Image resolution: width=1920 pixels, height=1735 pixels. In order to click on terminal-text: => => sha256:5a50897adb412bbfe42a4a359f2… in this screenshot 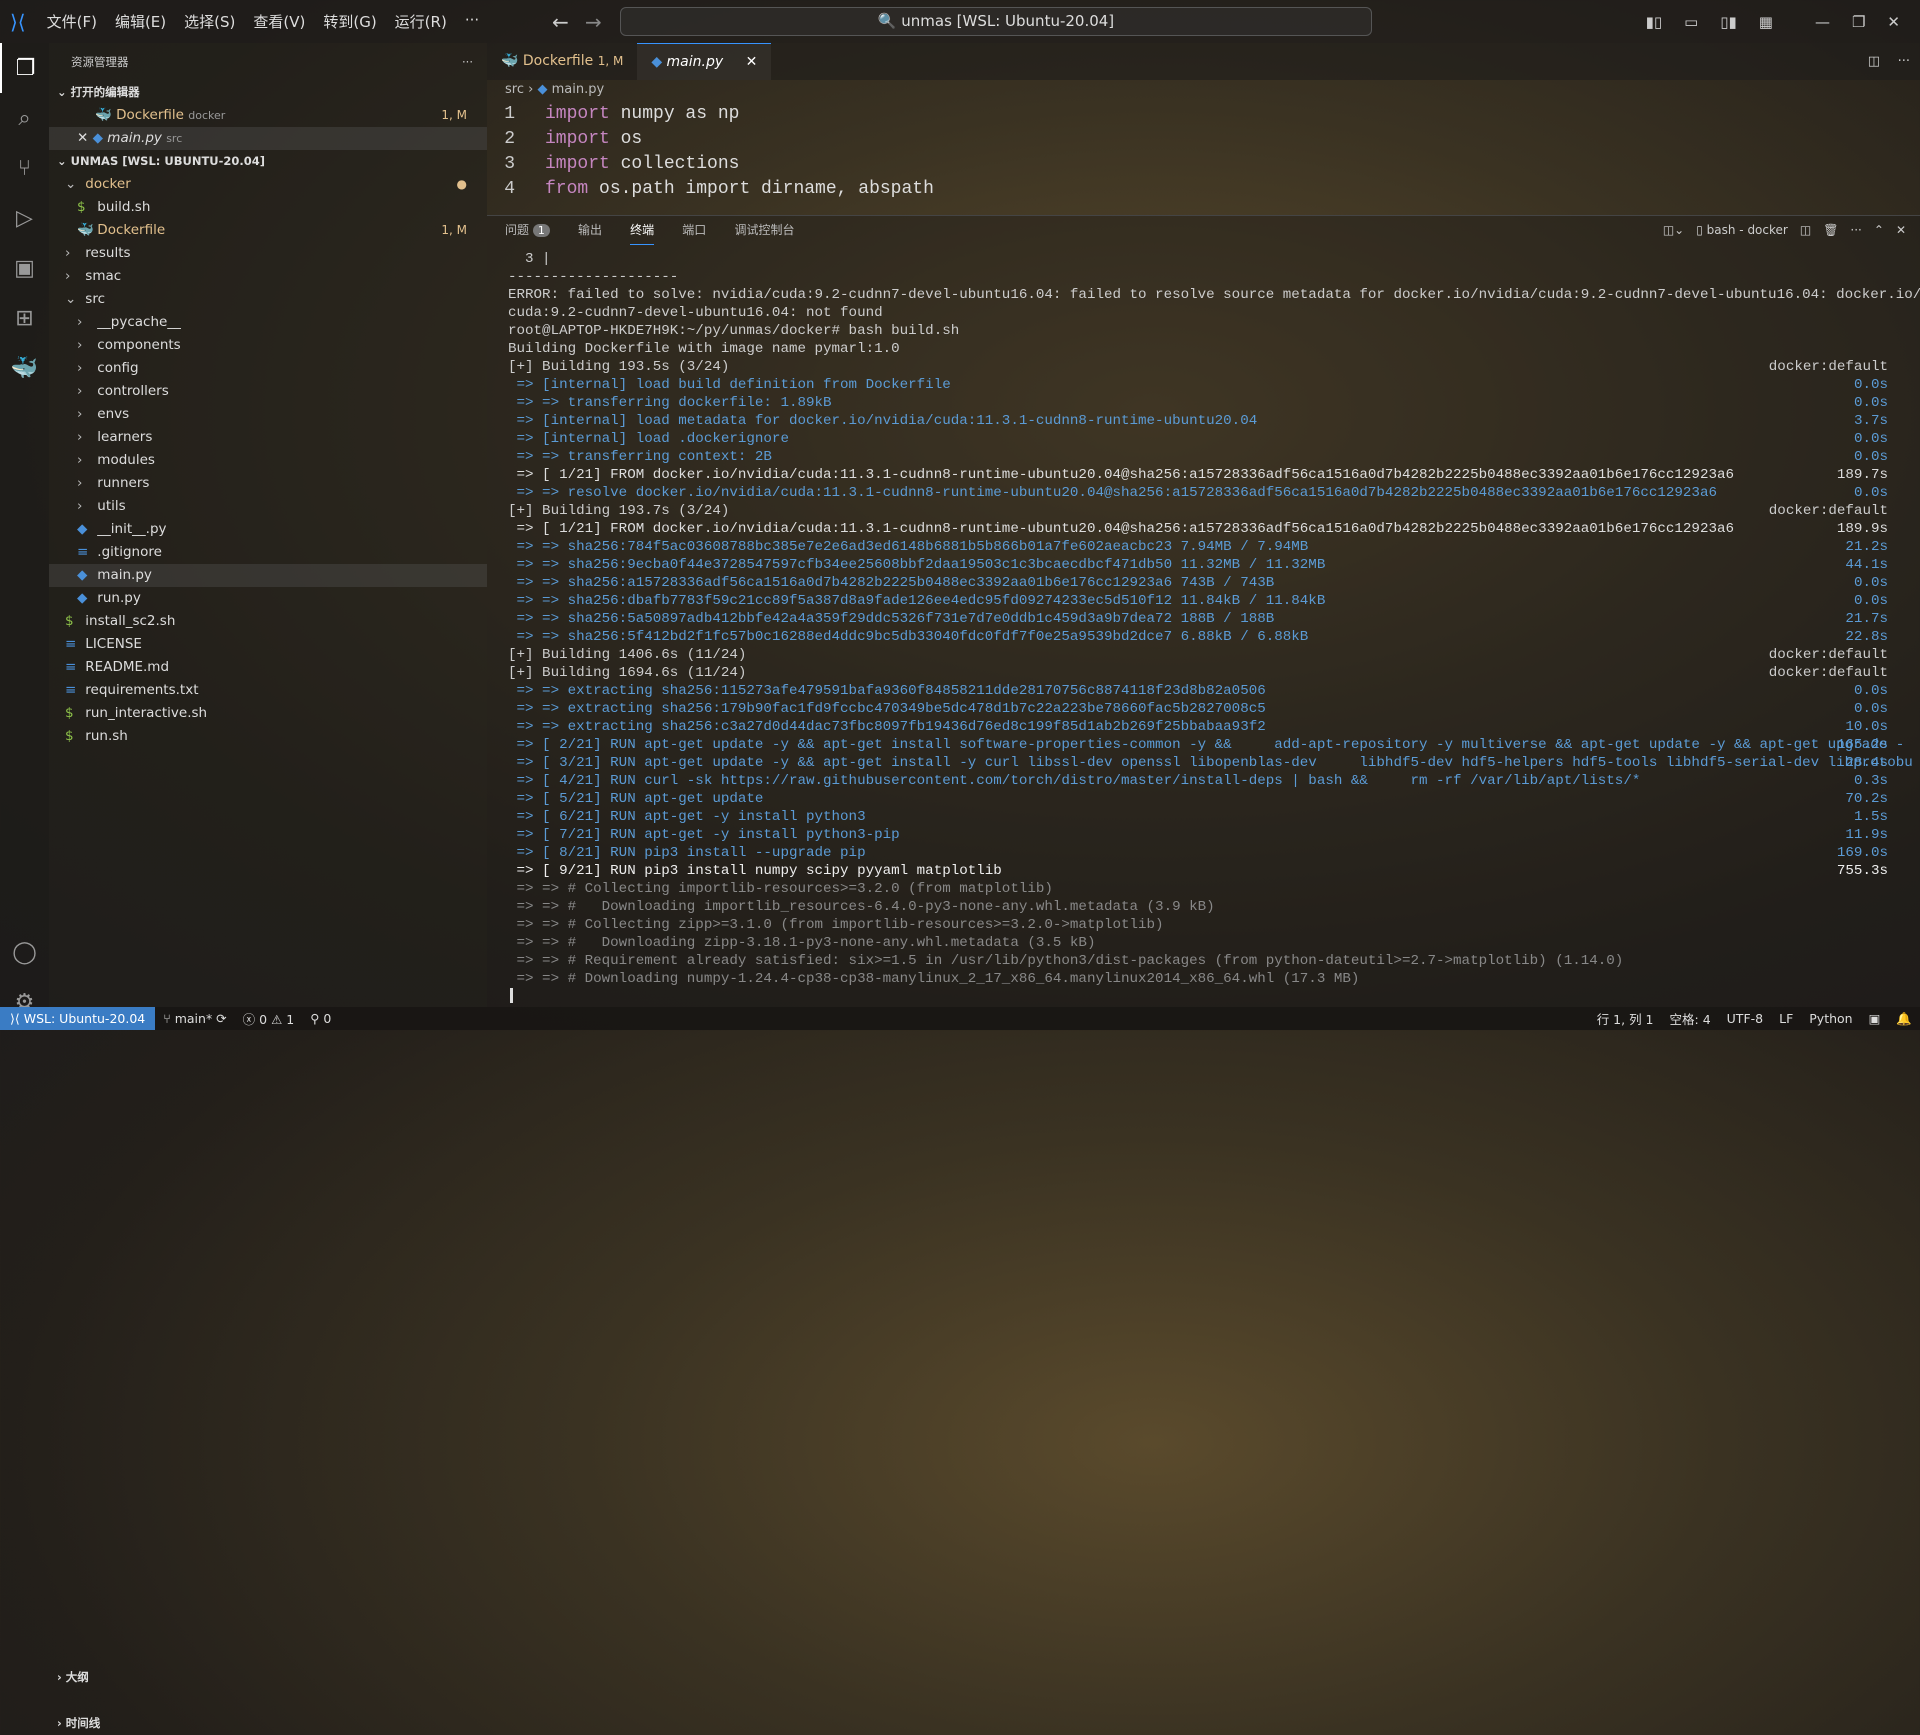, I will do `click(891, 619)`.